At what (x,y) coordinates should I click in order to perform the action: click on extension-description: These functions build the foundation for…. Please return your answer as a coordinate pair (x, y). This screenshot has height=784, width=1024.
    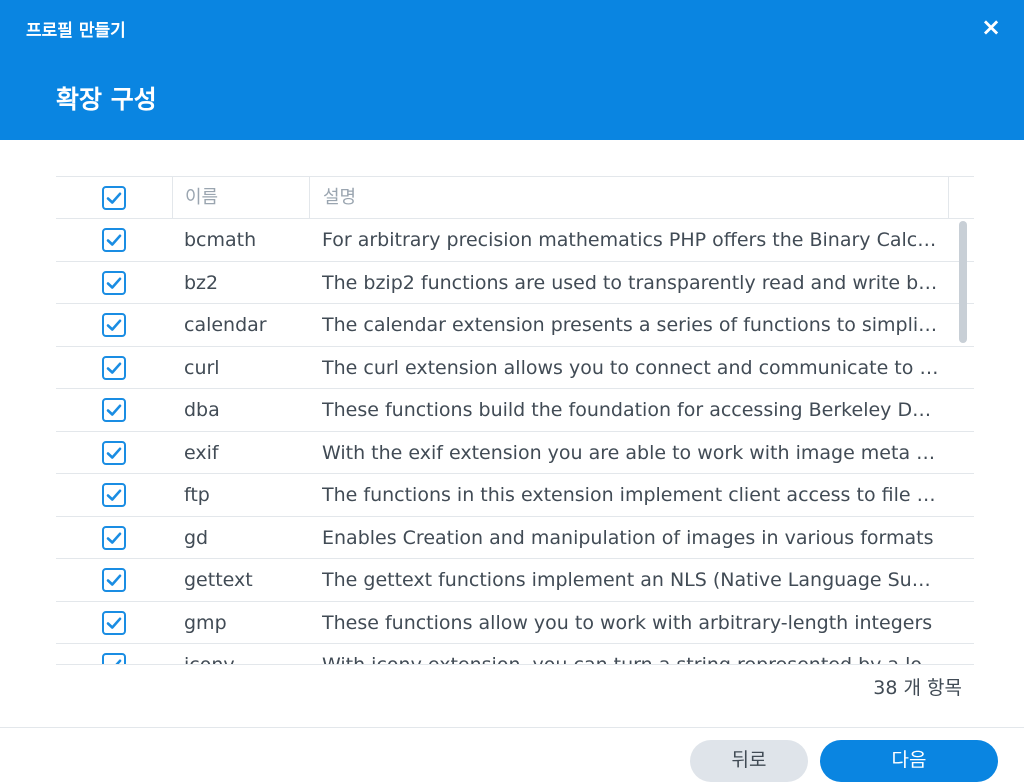
    Looking at the image, I should click on (632, 410).